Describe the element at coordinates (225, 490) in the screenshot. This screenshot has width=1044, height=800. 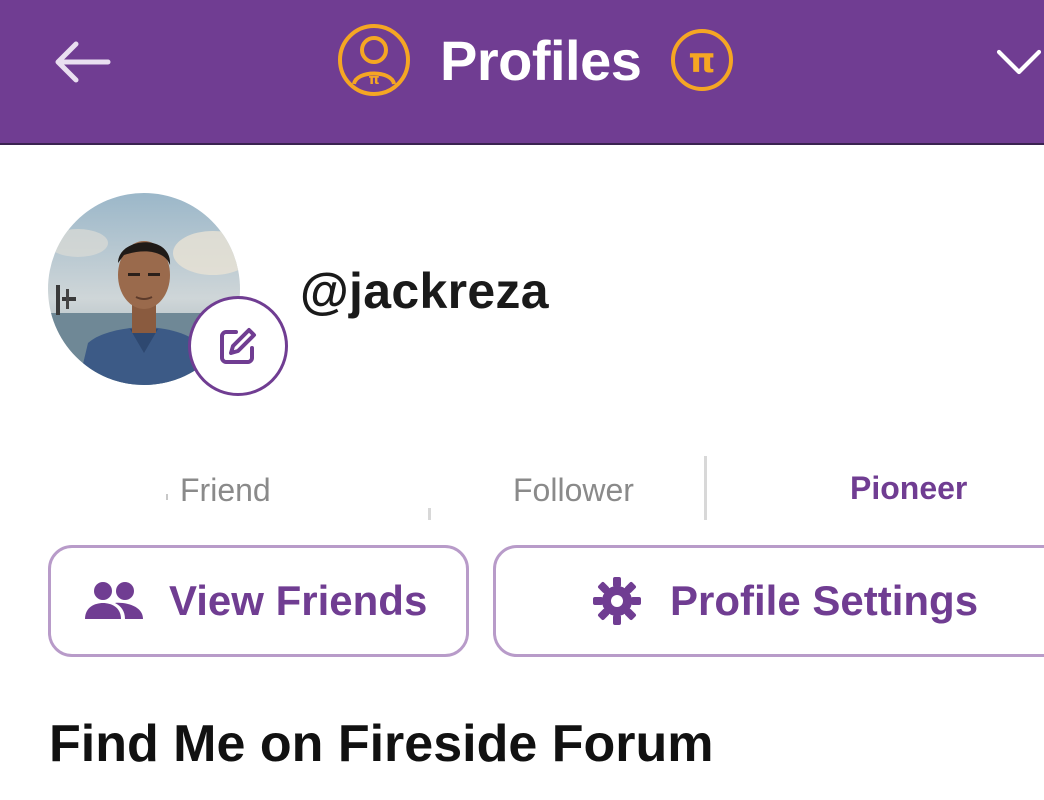
I see `stat-friend: Friend` at that location.